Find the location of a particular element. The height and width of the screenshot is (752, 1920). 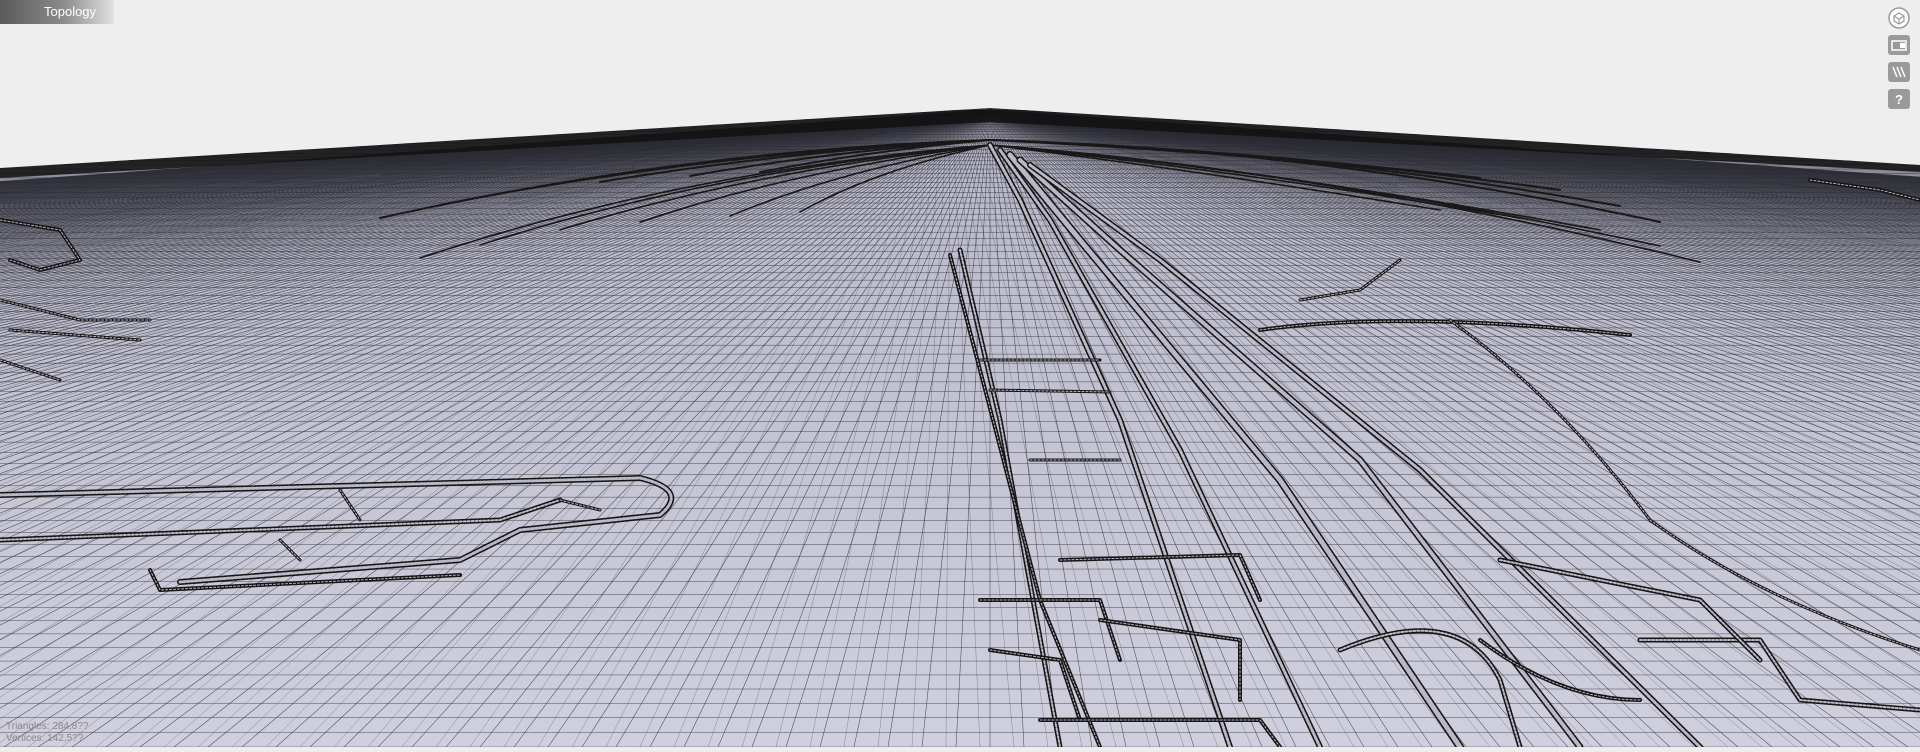

view-cube-icon is located at coordinates (1899, 18).